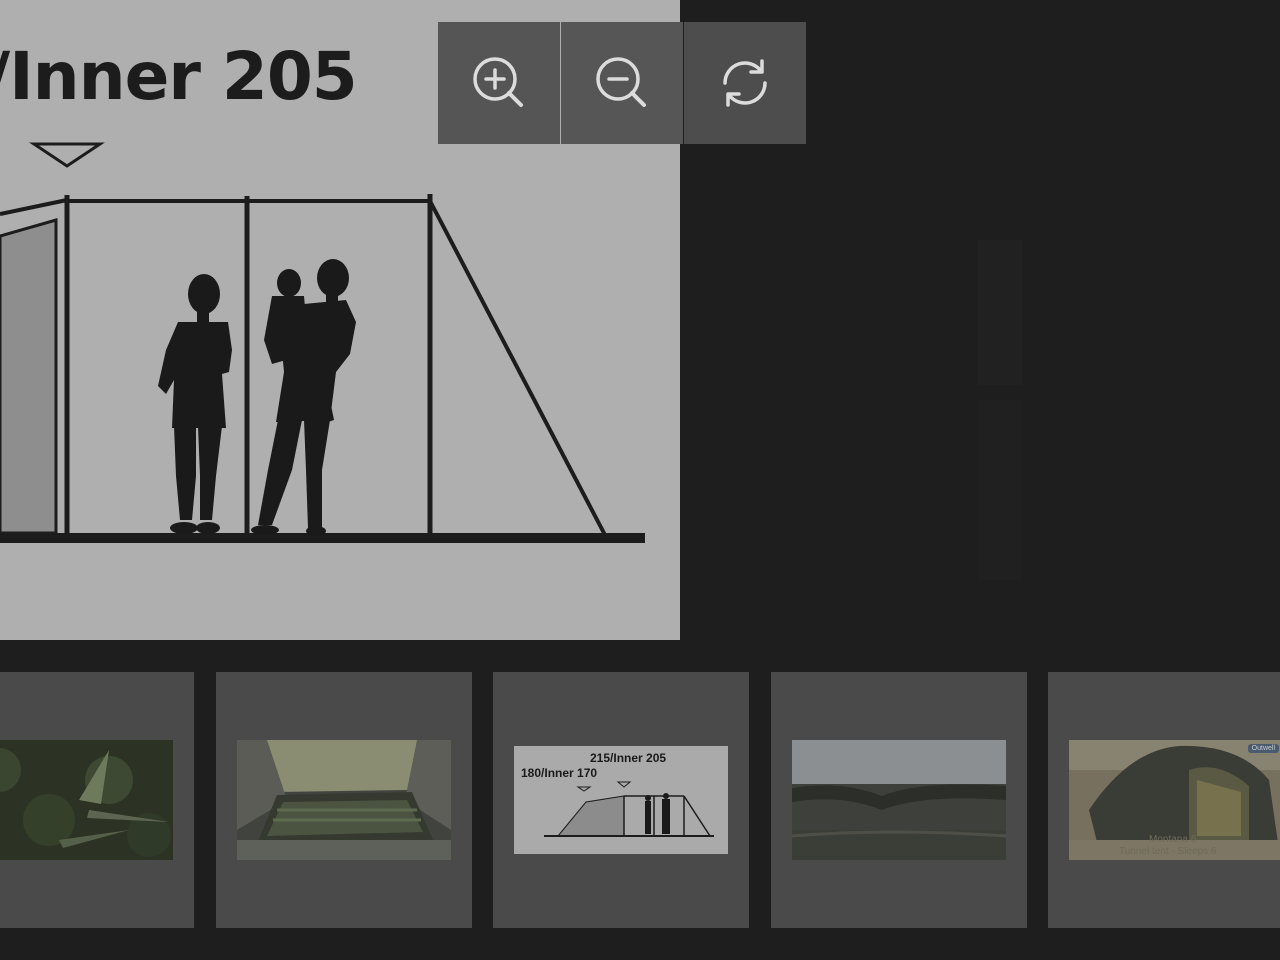 This screenshot has width=1280, height=960. I want to click on zoom-out-icon, so click(621, 82).